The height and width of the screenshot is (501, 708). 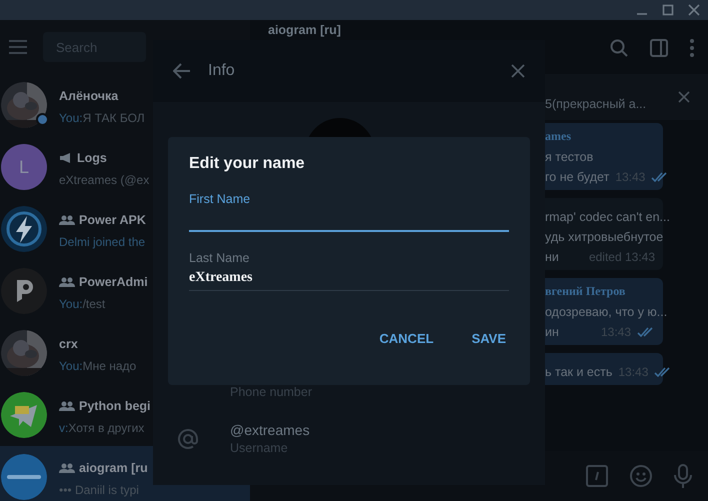 What do you see at coordinates (641, 476) in the screenshot?
I see `emoji-icon` at bounding box center [641, 476].